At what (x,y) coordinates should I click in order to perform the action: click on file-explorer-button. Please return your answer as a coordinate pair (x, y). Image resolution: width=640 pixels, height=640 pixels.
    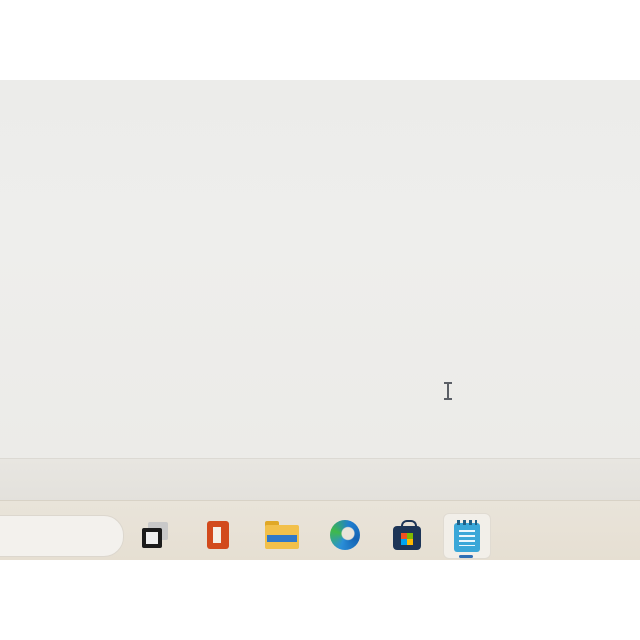
    Looking at the image, I should click on (282, 535).